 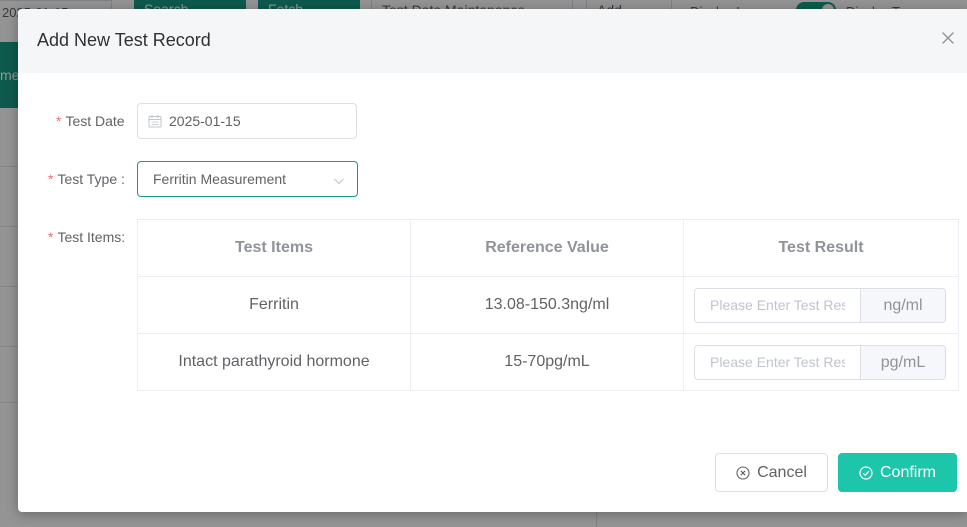 I want to click on cancel-button-label: Cancel, so click(x=782, y=472).